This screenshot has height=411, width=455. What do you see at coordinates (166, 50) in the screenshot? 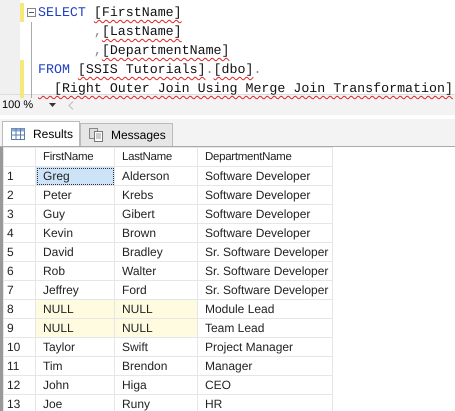
I see `code-token: [DepartmentName]` at bounding box center [166, 50].